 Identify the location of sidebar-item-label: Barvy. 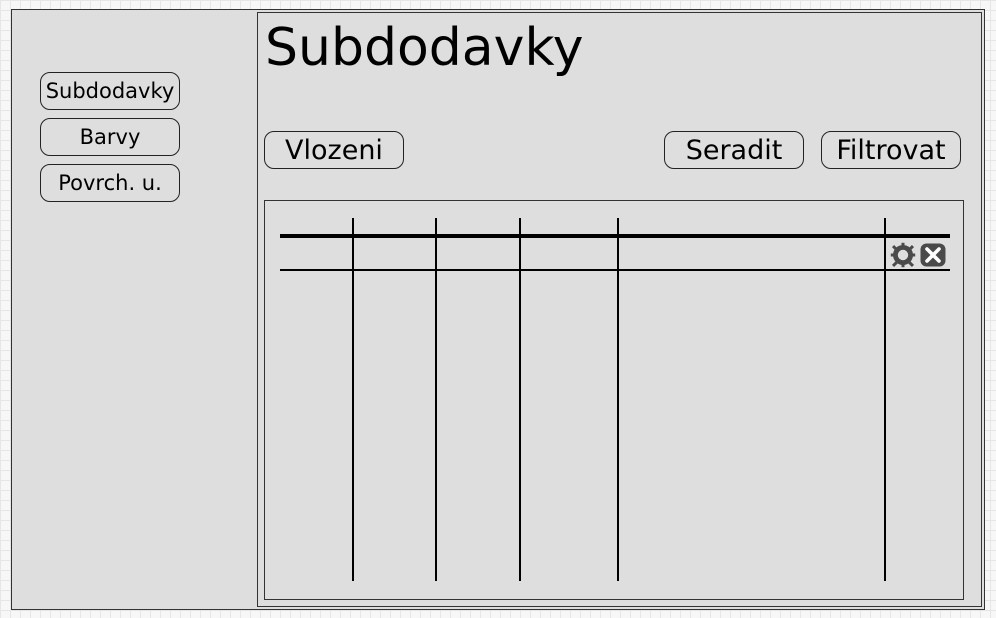
(110, 136).